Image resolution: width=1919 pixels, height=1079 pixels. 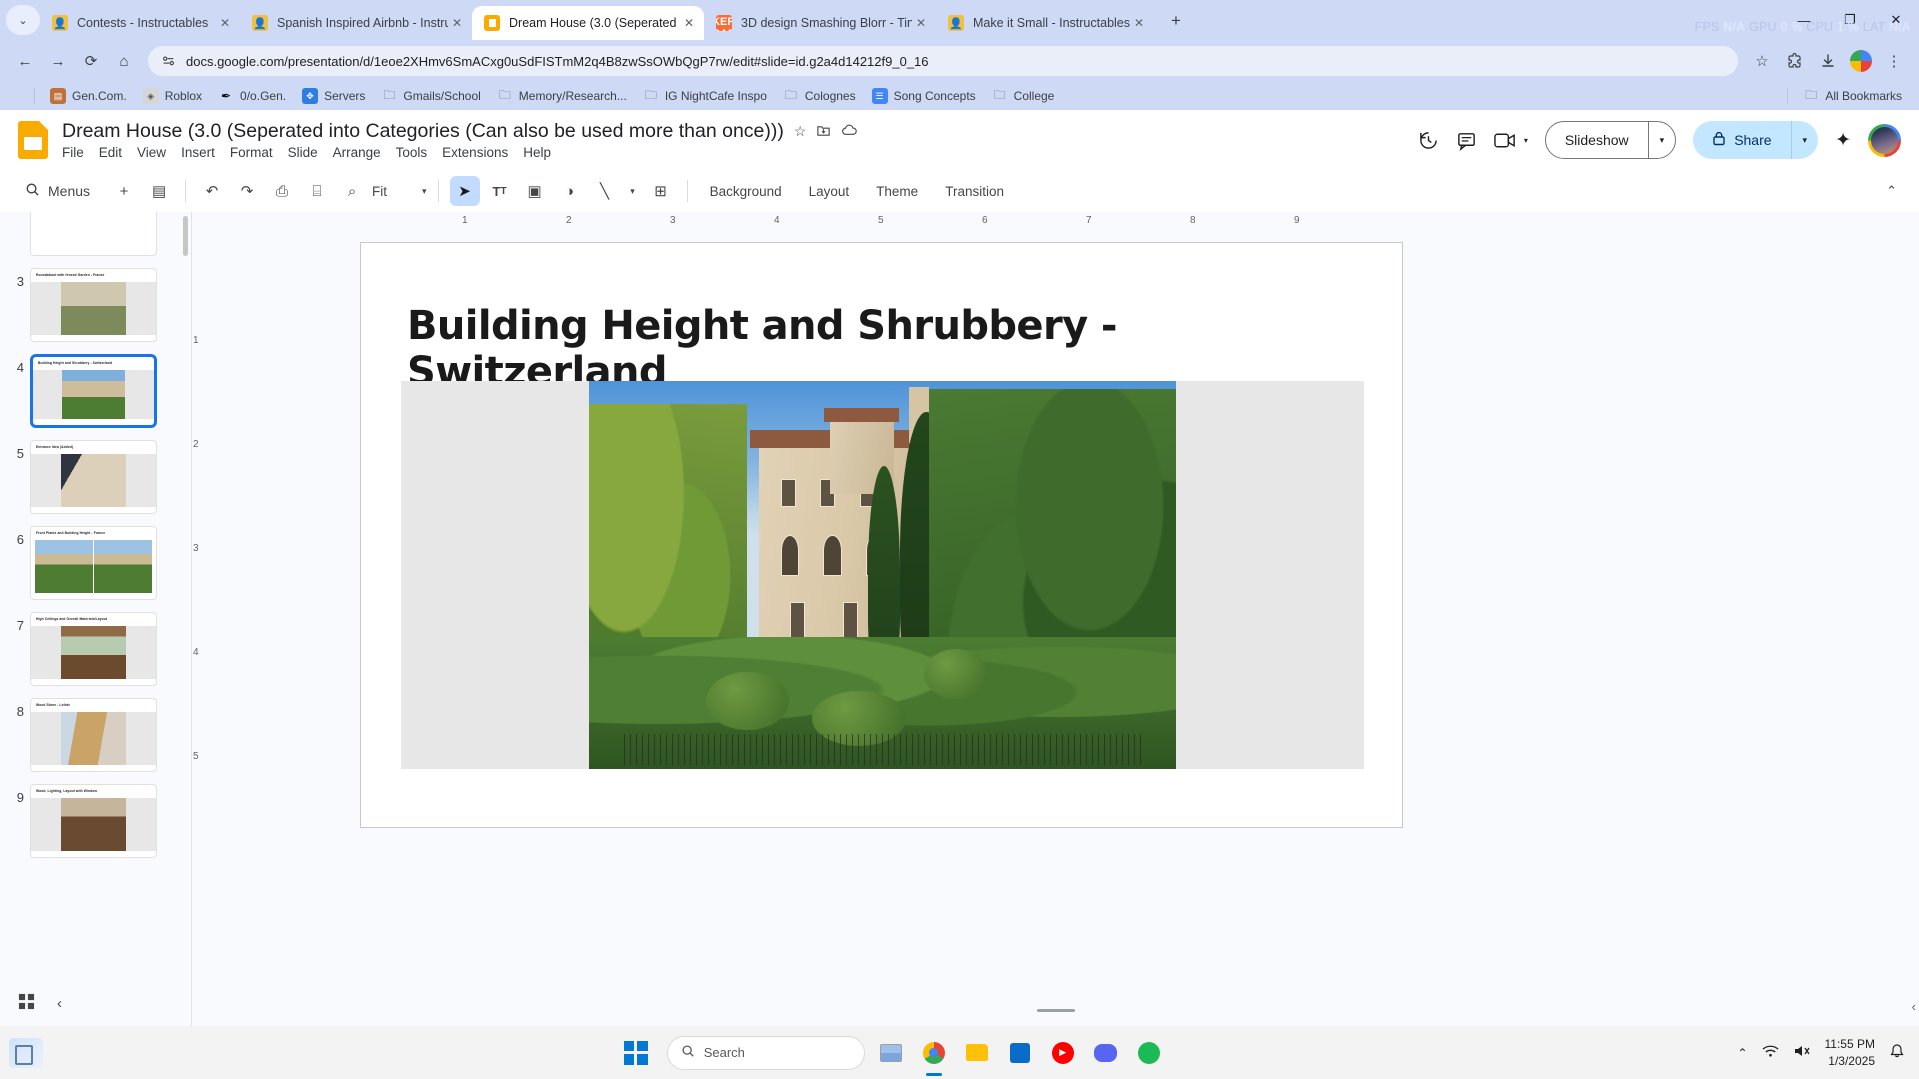 What do you see at coordinates (464, 191) in the screenshot?
I see `select-tool: ➤` at bounding box center [464, 191].